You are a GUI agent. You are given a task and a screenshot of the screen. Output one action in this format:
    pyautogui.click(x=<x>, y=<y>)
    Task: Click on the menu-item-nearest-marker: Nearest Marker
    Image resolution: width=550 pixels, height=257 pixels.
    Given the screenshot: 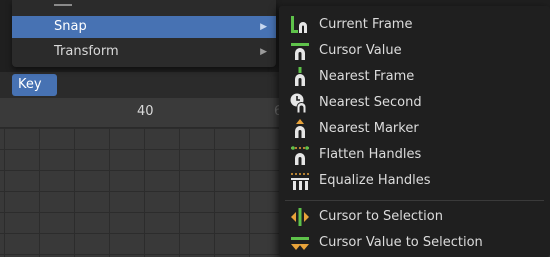 What is the action you would take?
    pyautogui.click(x=414, y=129)
    